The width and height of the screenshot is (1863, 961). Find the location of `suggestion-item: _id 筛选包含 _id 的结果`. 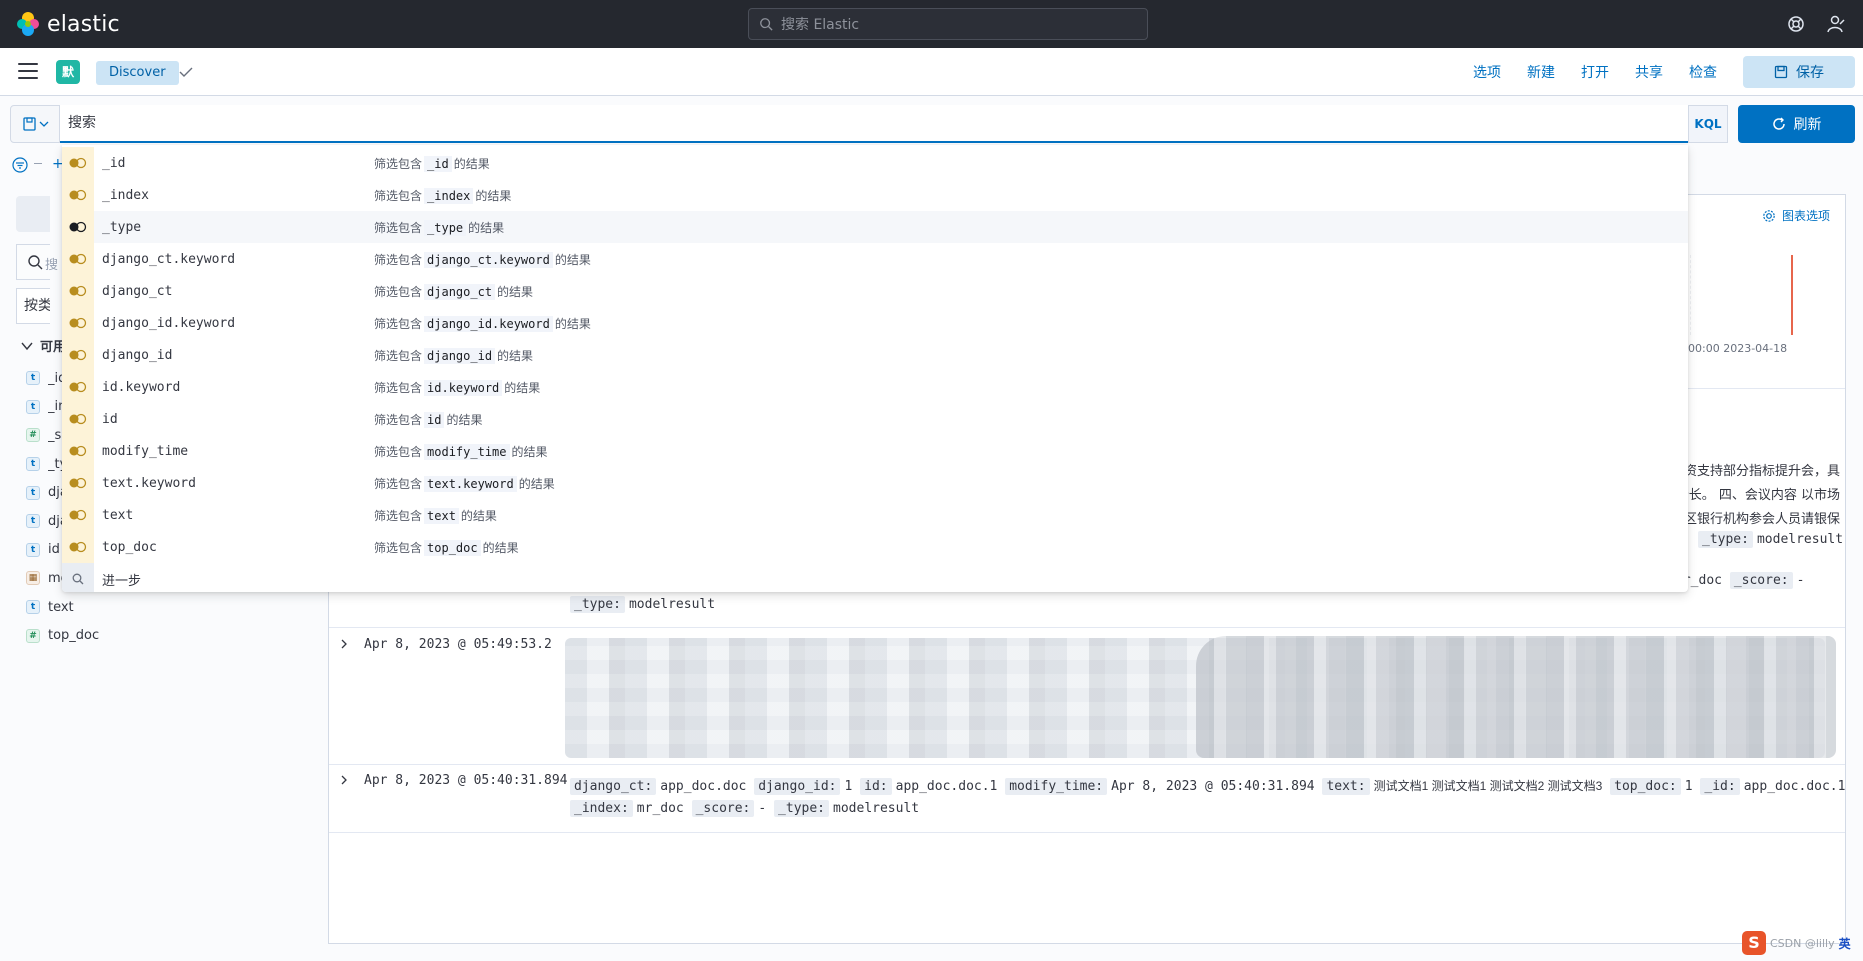

suggestion-item: _id 筛选包含 _id 的结果 is located at coordinates (875, 163).